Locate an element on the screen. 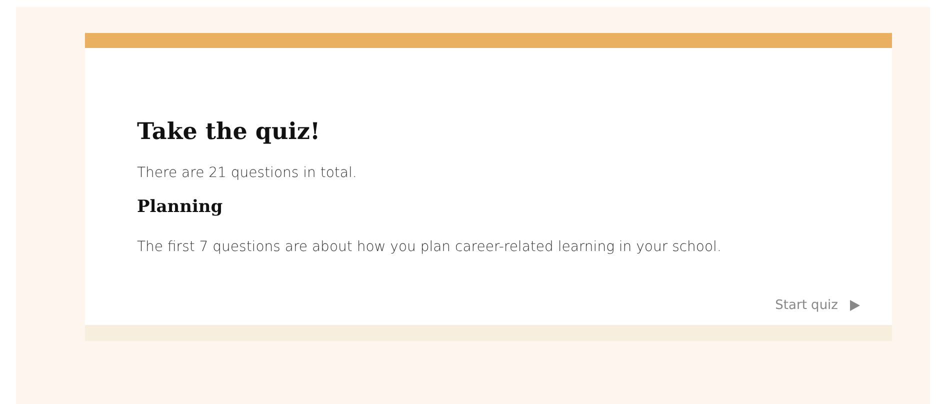  start-quiz-button: Start quiz is located at coordinates (817, 305).